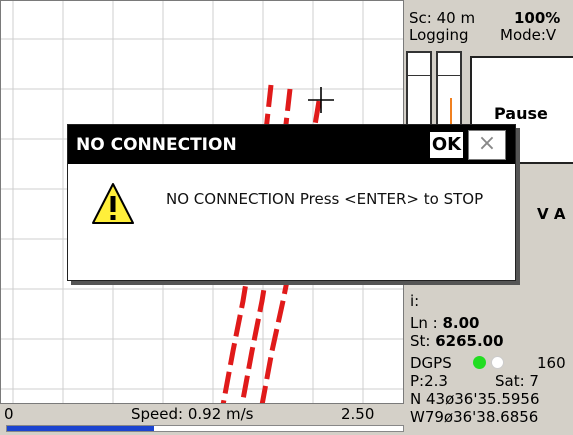  Describe the element at coordinates (192, 414) in the screenshot. I see `speed-readout: Speed: 0.92 m/s` at that location.